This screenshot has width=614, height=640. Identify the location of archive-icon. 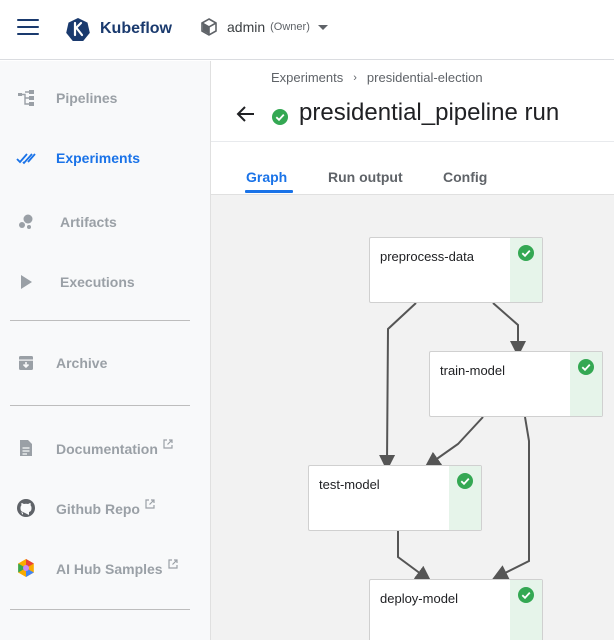
(26, 363).